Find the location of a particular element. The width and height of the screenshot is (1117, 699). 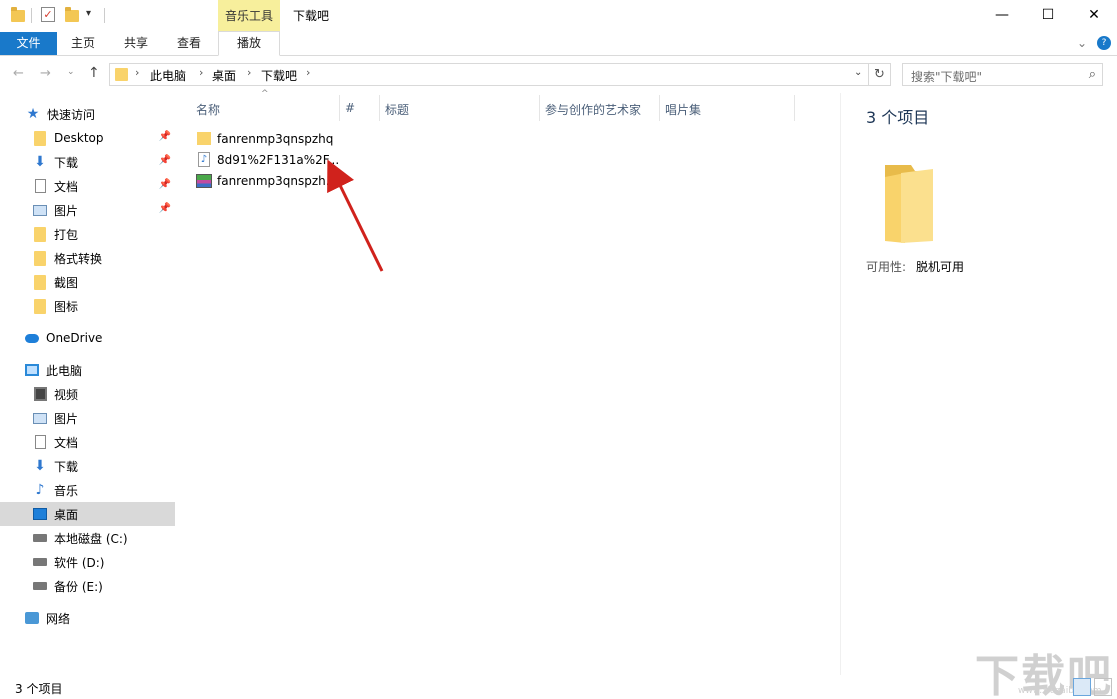

breadcrumb-this-pc: 此电脑 is located at coordinates (168, 75).